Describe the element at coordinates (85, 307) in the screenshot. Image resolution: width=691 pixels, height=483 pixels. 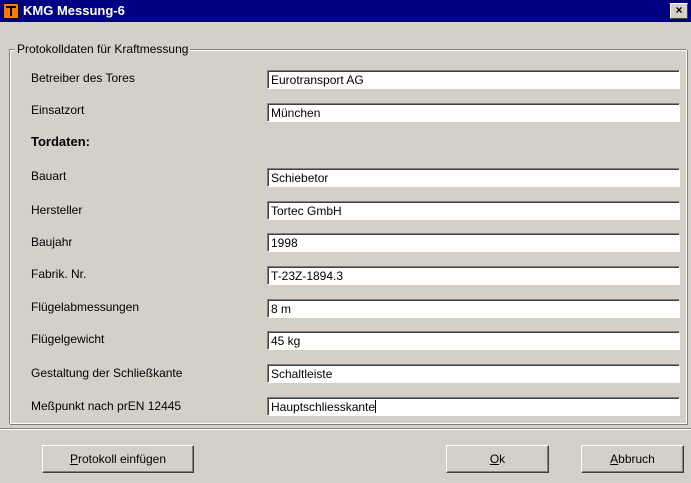
I see `field-label-wing-dimensions: Flügelabmessungen` at that location.